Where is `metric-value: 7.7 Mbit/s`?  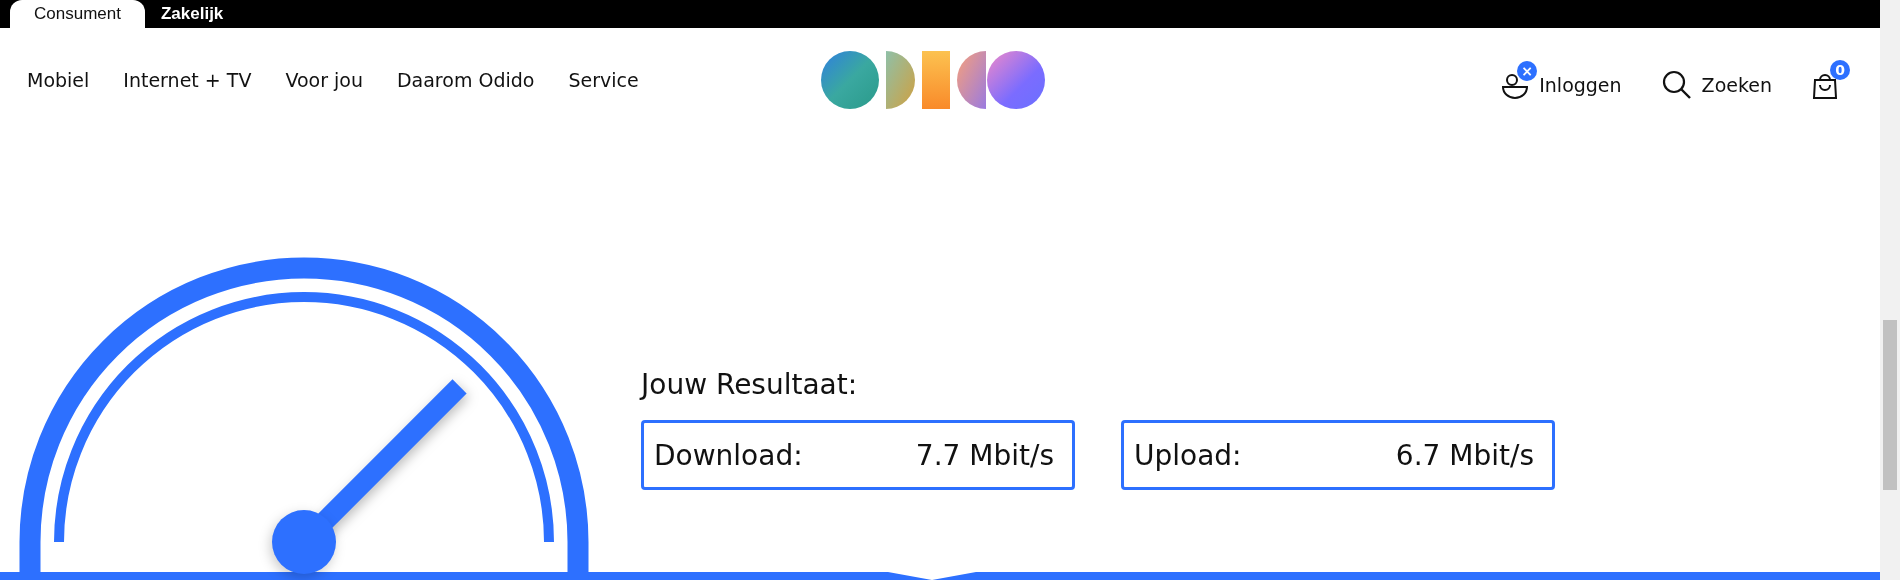 metric-value: 7.7 Mbit/s is located at coordinates (984, 455).